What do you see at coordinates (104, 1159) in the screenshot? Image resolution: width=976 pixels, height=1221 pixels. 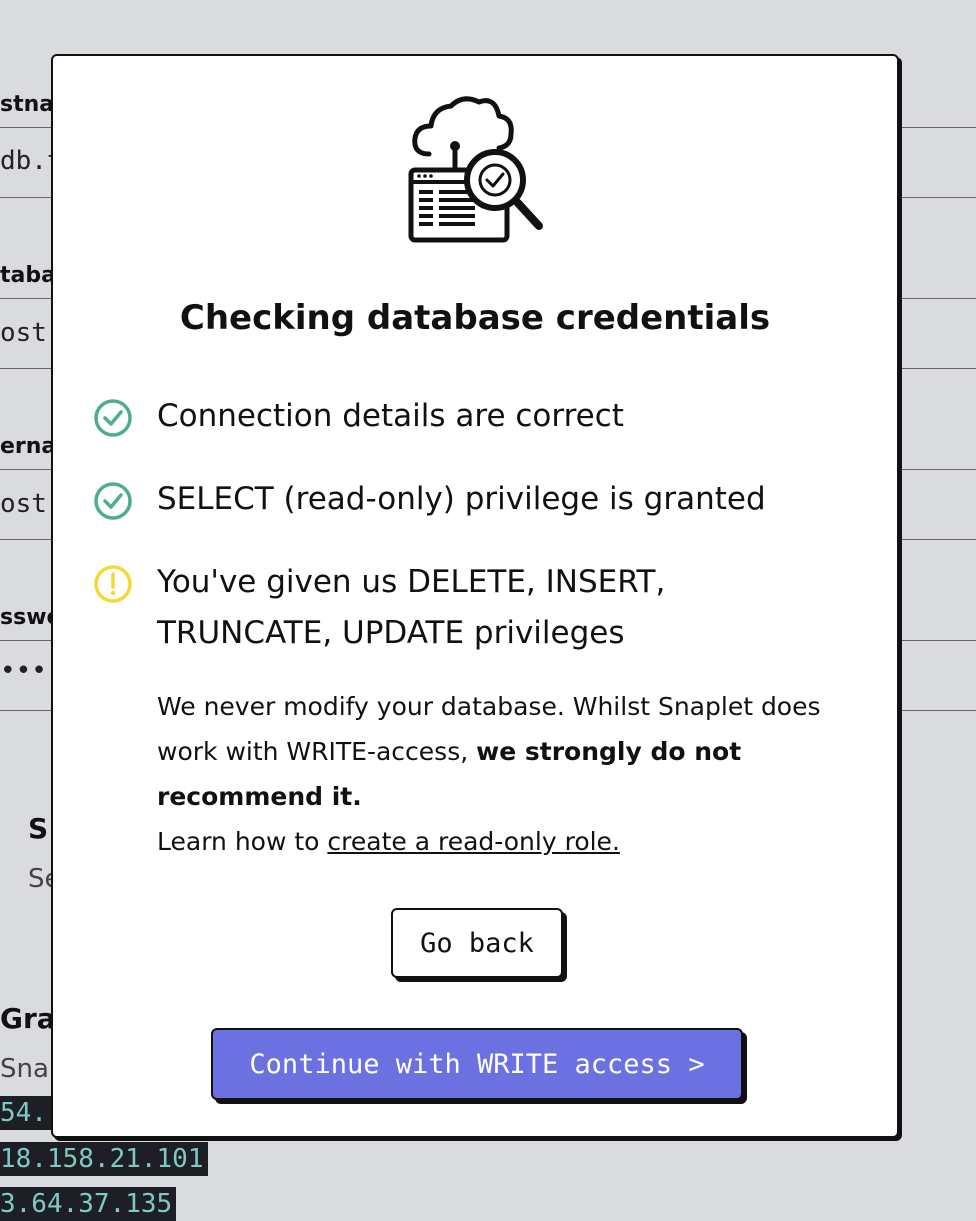 I see `ip-address: 18.158.21.101` at bounding box center [104, 1159].